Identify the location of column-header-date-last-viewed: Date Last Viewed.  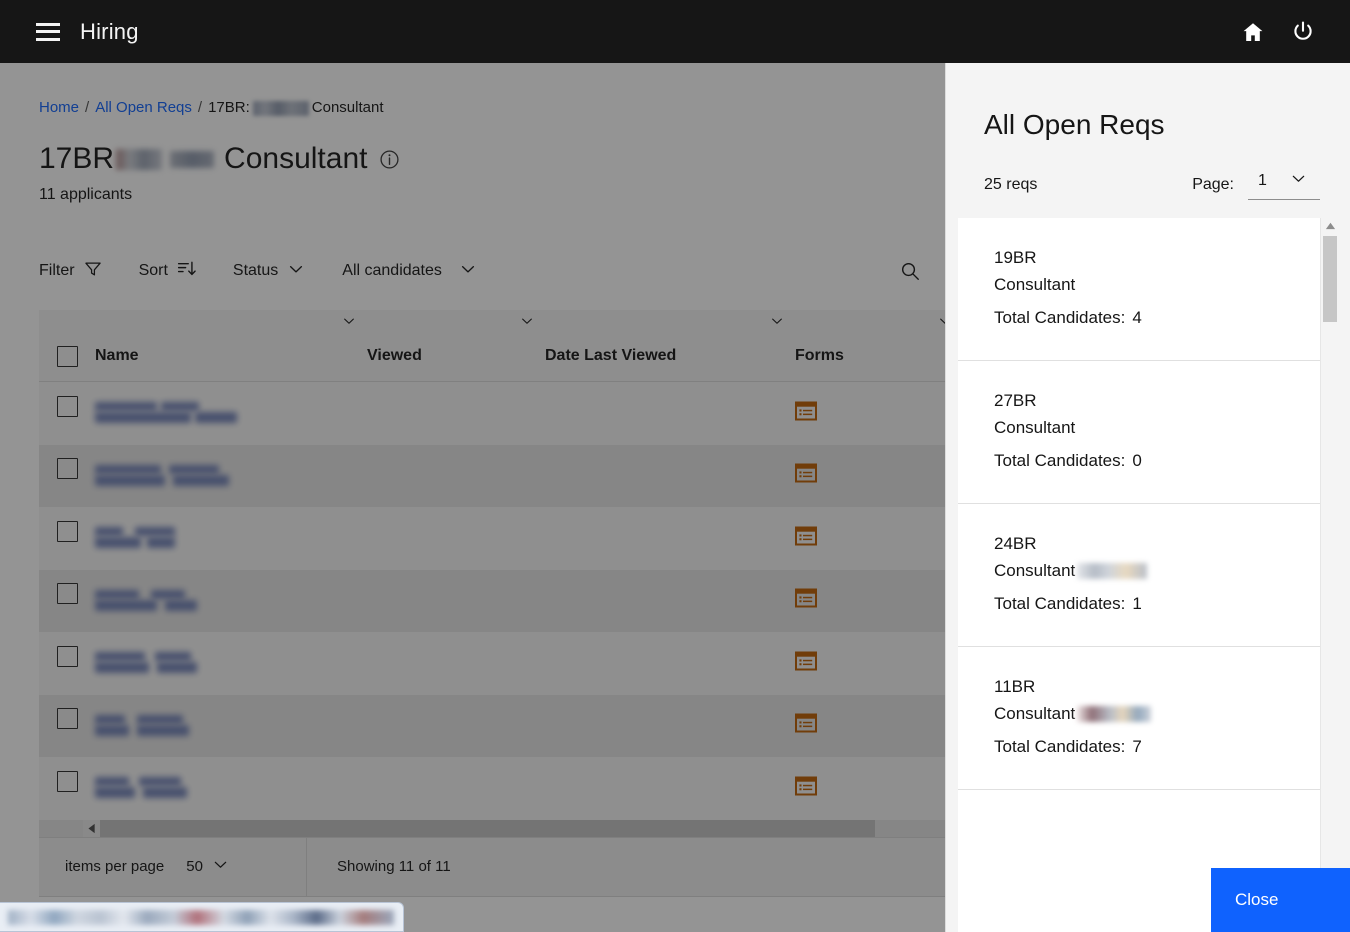
(670, 349).